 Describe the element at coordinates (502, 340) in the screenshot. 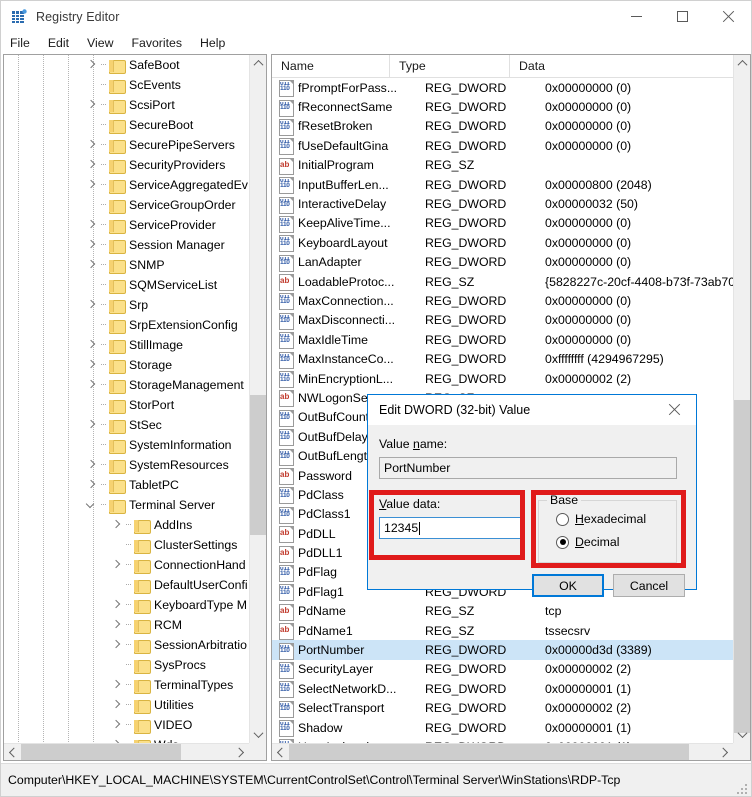

I see `table-row: 011 110 MaxIdleTime REG_DWORD 0x00000000 (0)` at that location.